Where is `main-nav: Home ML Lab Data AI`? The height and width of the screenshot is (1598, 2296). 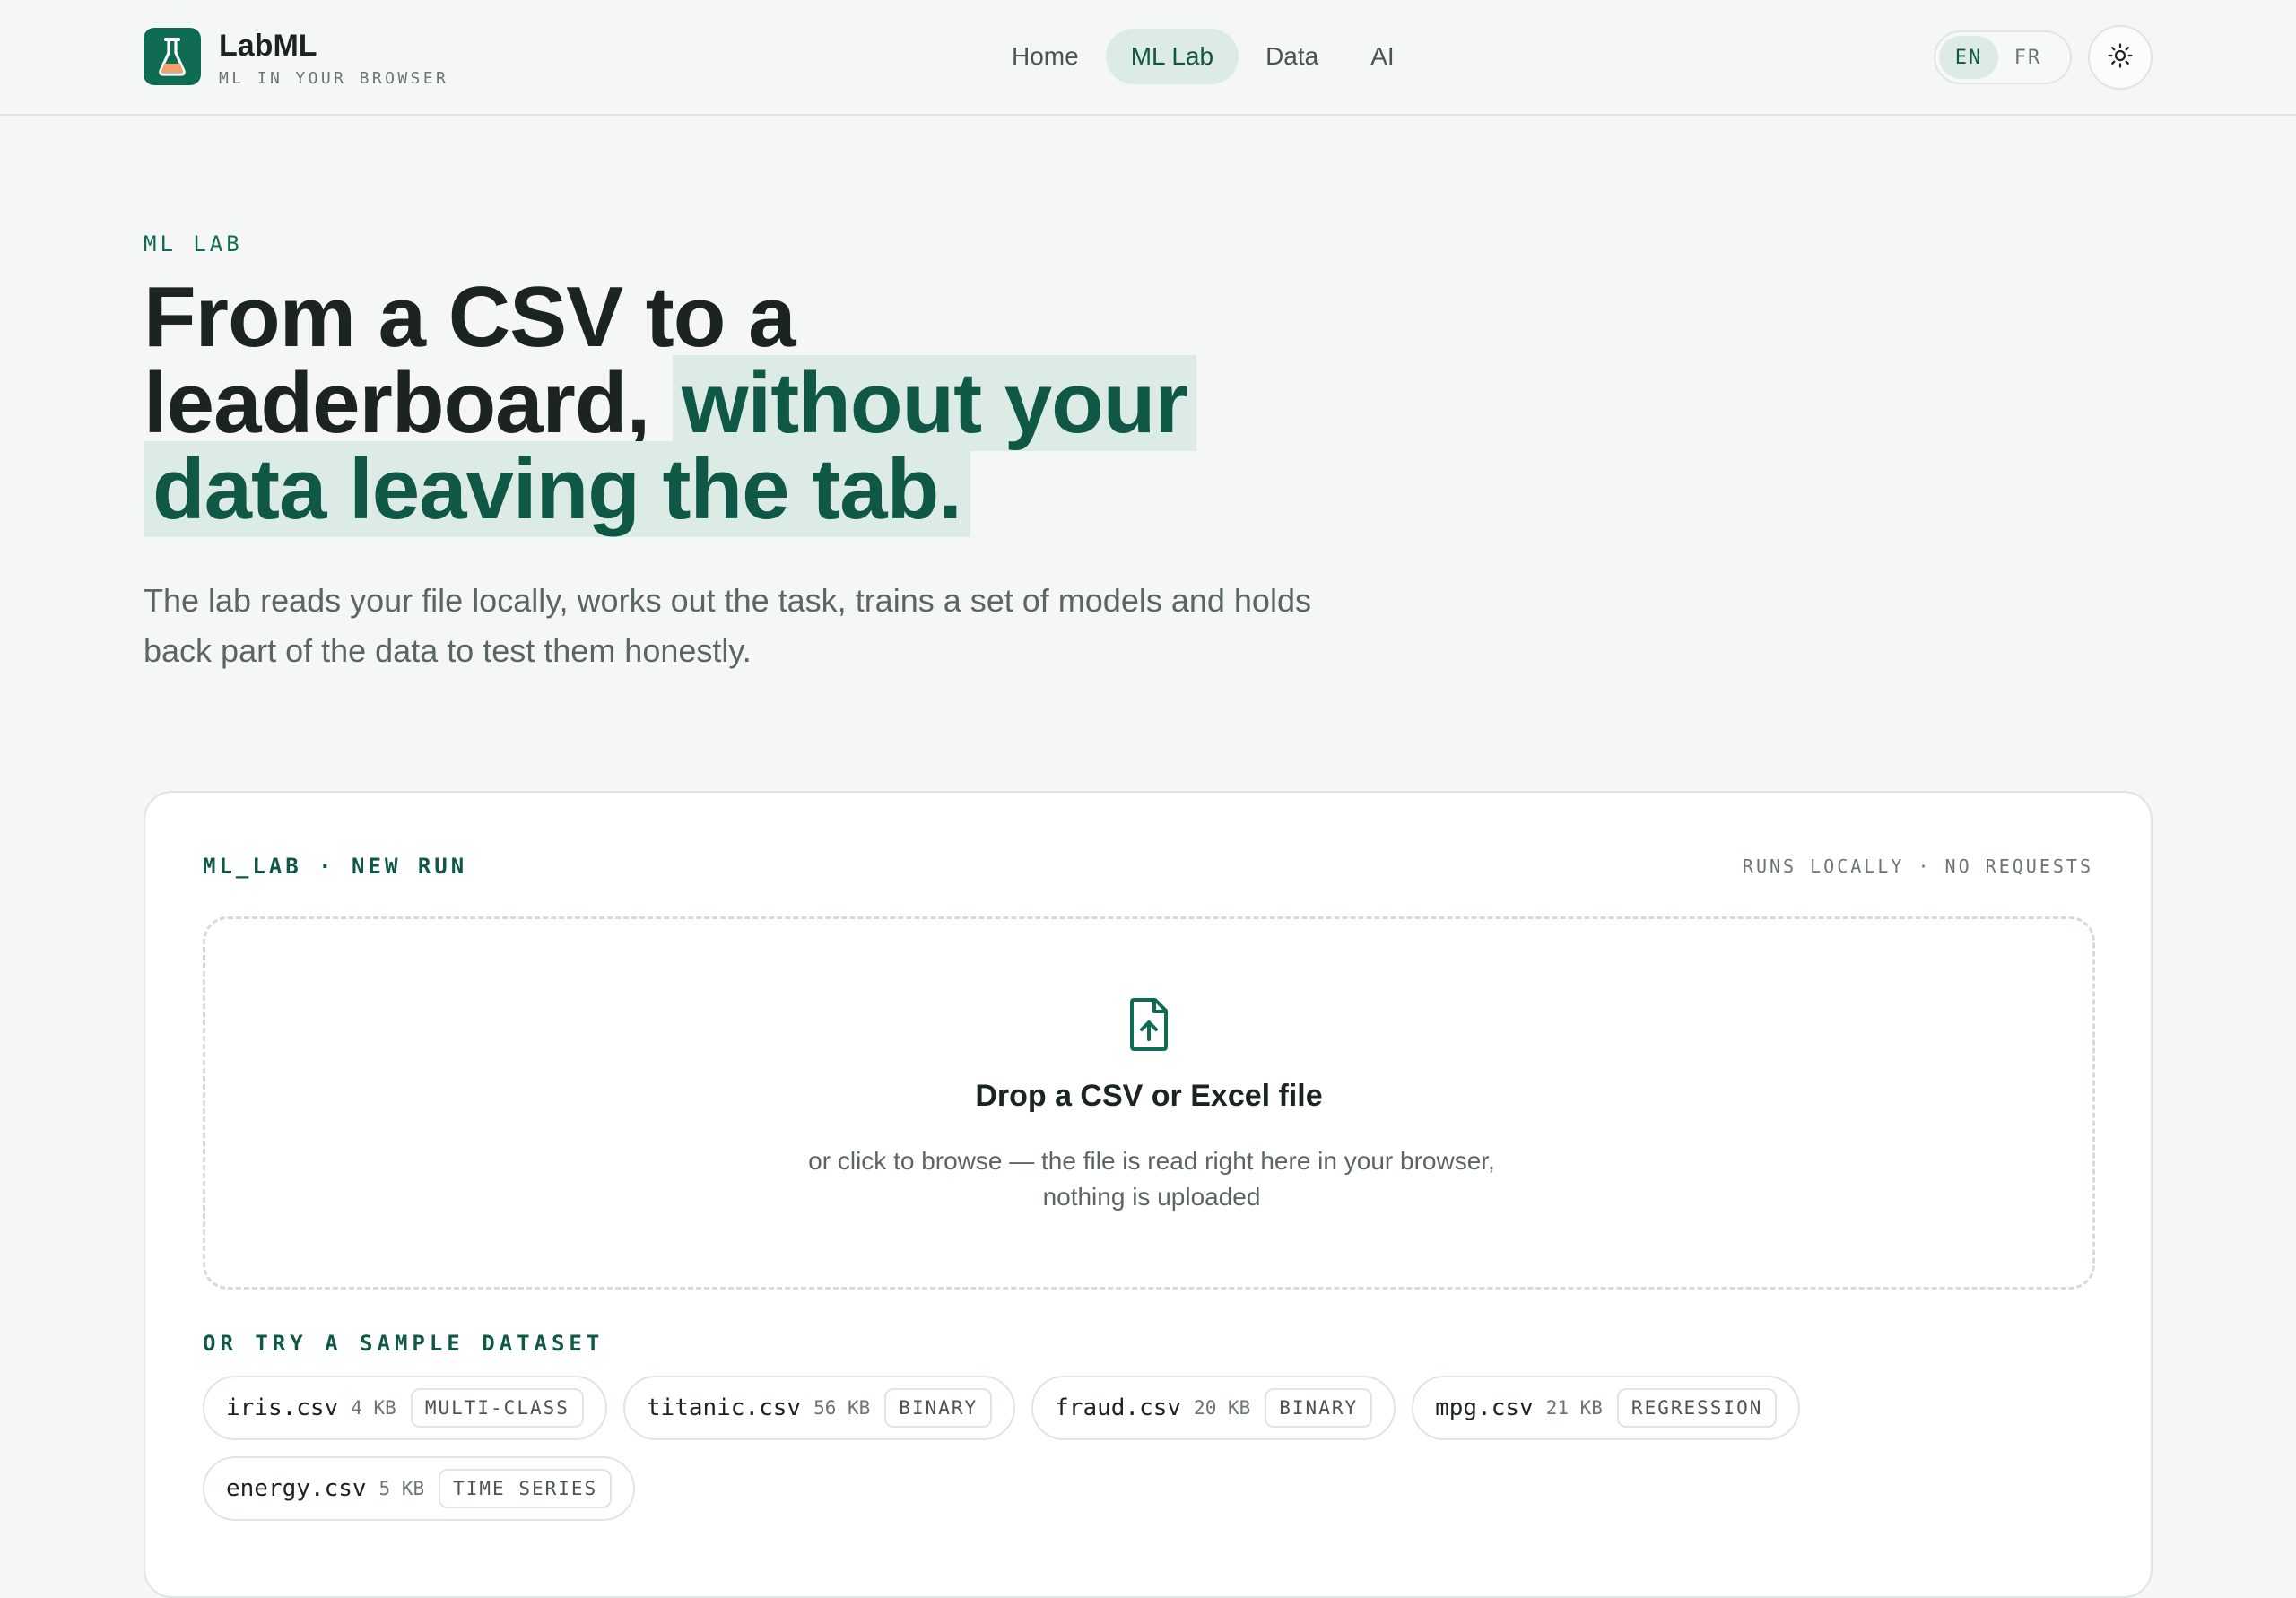 main-nav: Home ML Lab Data AI is located at coordinates (1203, 56).